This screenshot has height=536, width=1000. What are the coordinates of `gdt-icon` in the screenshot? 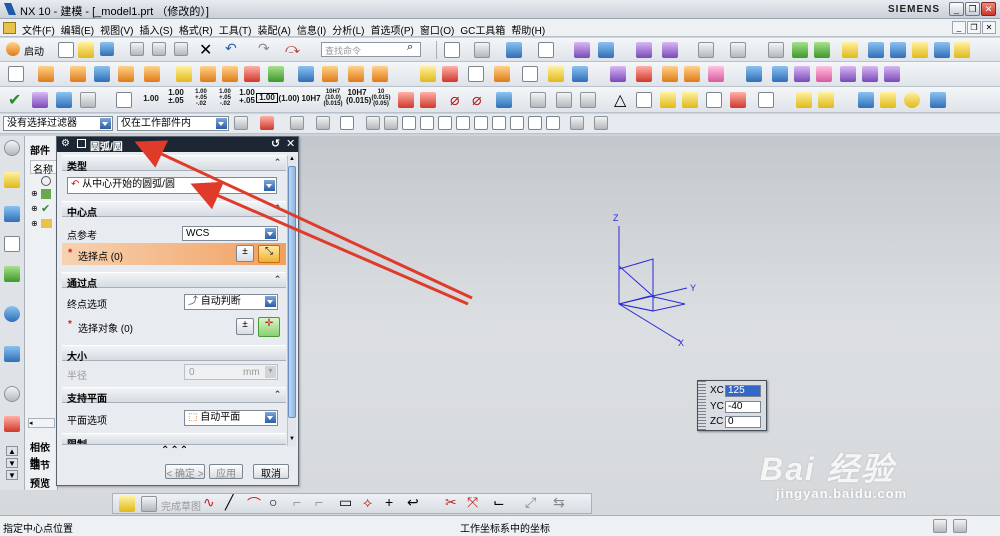 It's located at (668, 100).